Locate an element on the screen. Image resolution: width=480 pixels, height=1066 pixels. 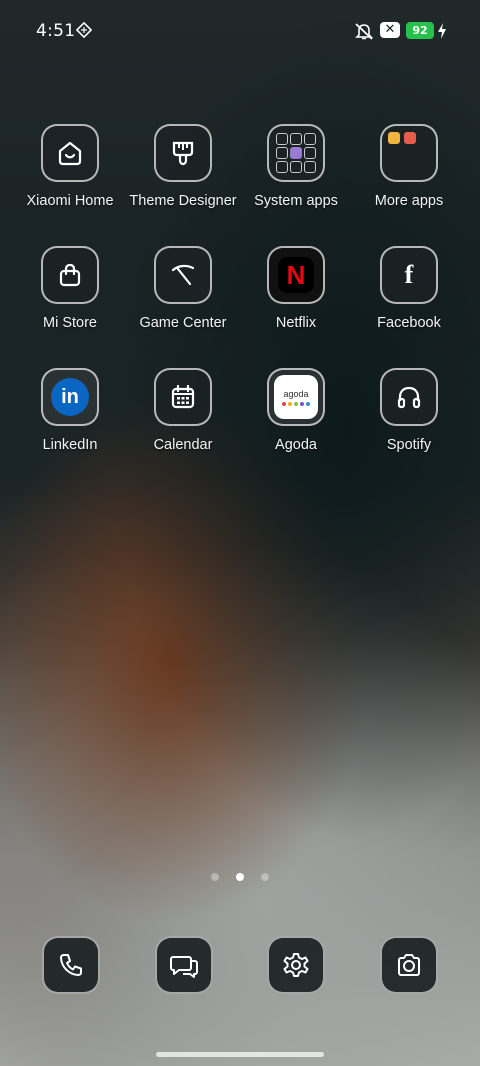
agoda-icon: agoda is located at coordinates (296, 397).